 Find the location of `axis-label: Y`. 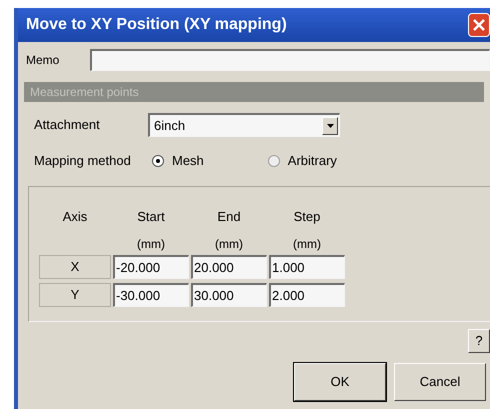

axis-label: Y is located at coordinates (75, 295).